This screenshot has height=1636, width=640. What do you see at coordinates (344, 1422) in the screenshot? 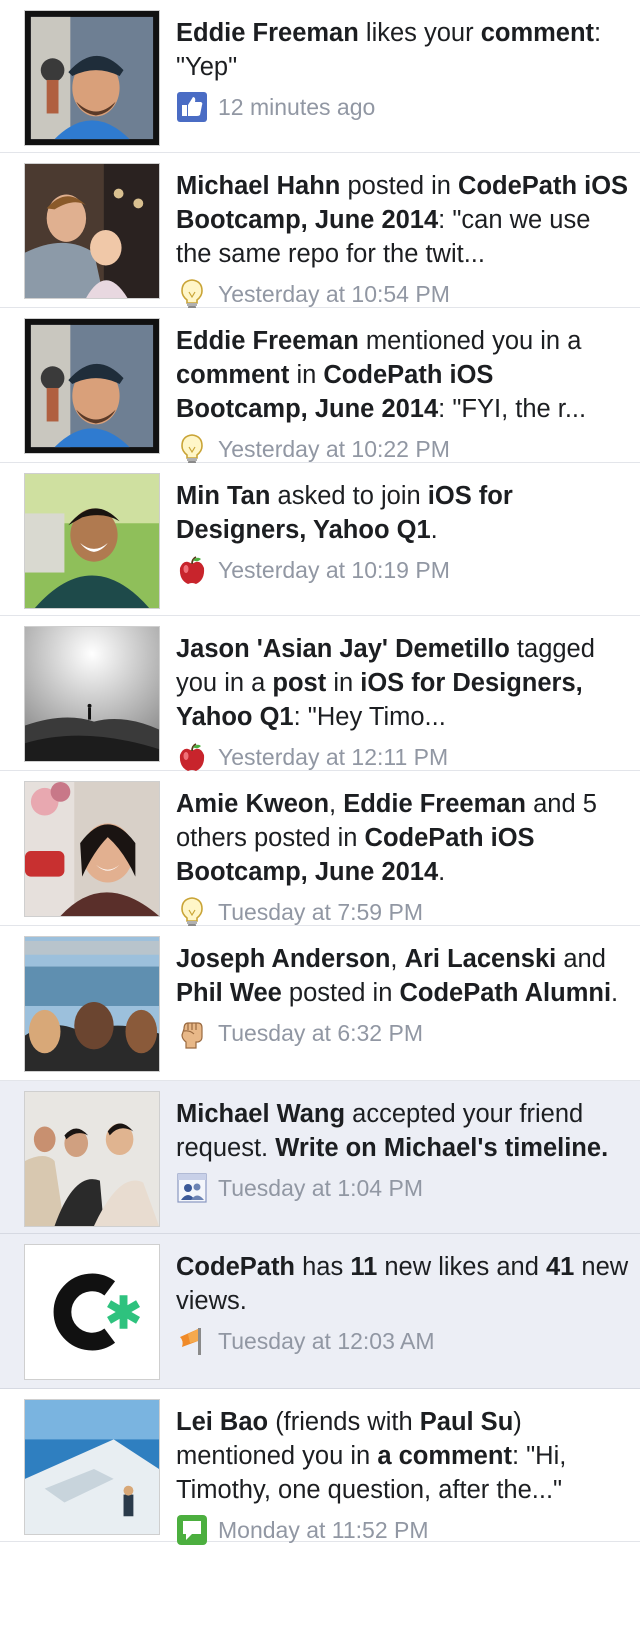
I see `text-fragment: (friends with` at bounding box center [344, 1422].